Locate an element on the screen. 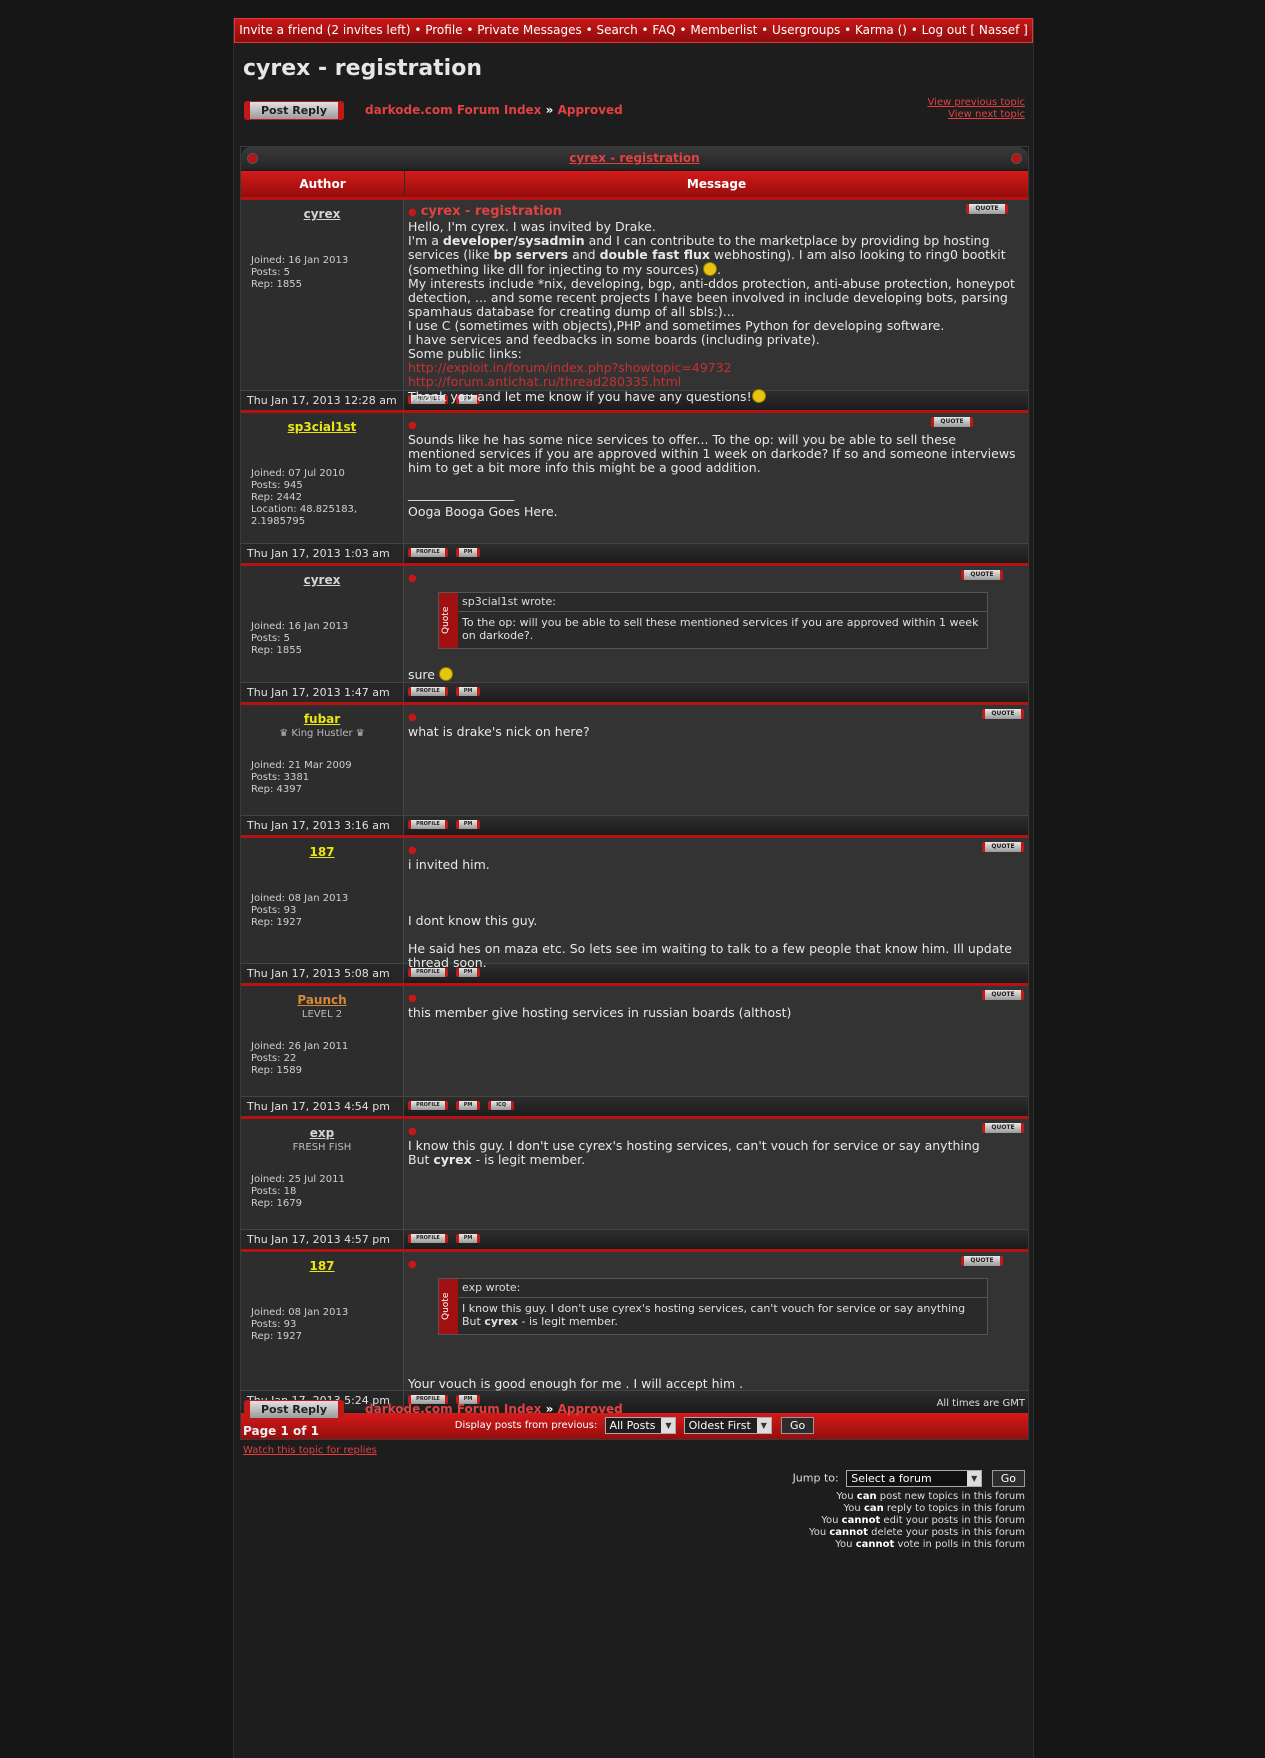 The width and height of the screenshot is (1265, 1758). view-next-topic-link: View next topic is located at coordinates (976, 115).